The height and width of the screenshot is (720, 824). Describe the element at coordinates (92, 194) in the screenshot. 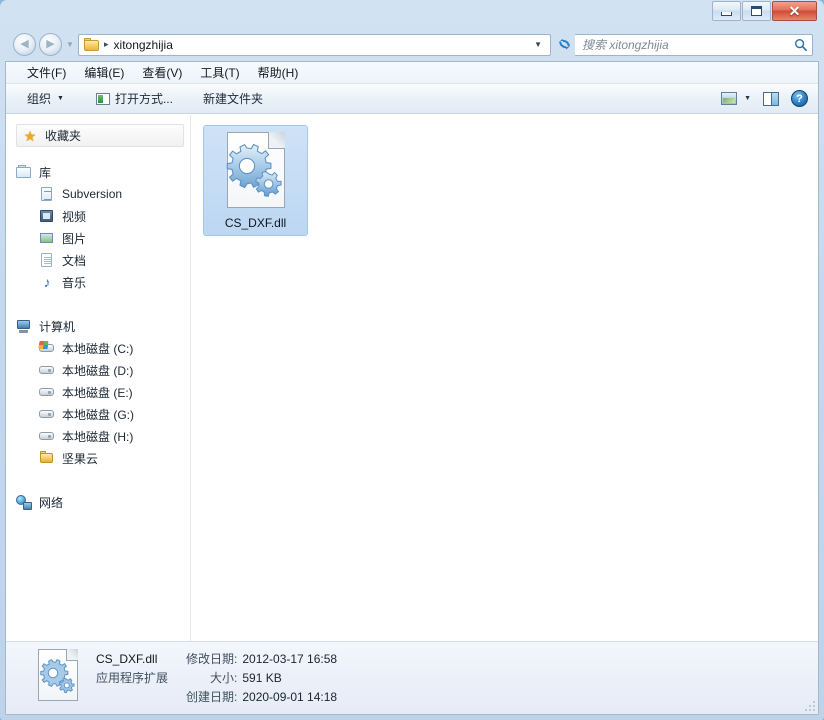

I see `sidebar-label-subversion: Subversion` at that location.